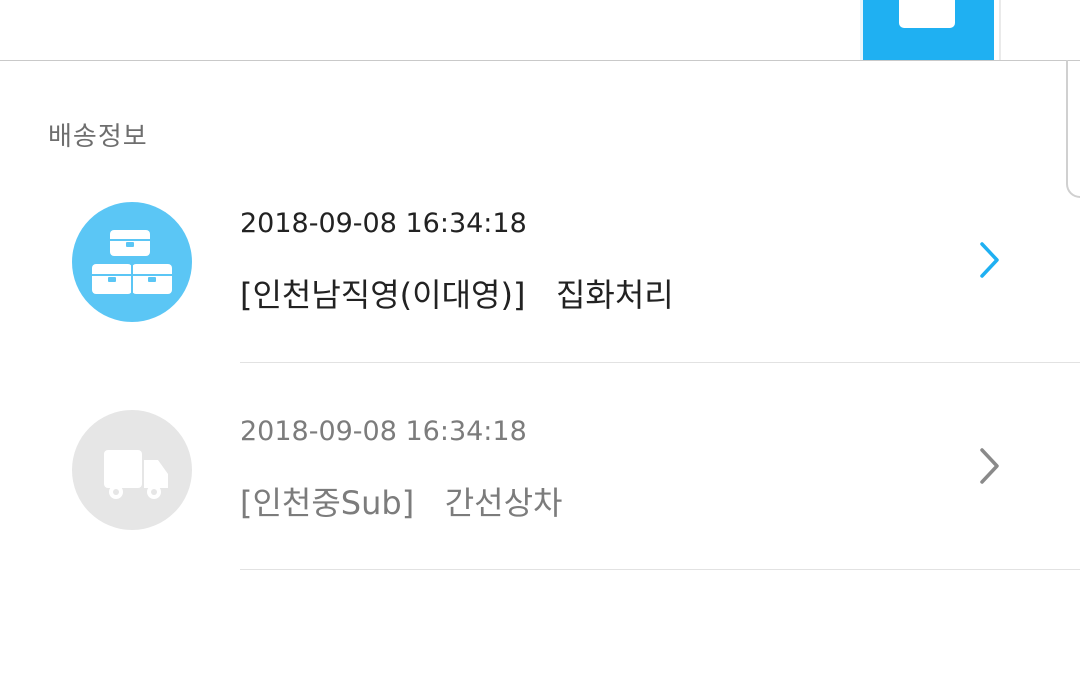 The width and height of the screenshot is (1080, 679). What do you see at coordinates (383, 295) in the screenshot?
I see `delivery-location: [인천남직영(이대영)]` at bounding box center [383, 295].